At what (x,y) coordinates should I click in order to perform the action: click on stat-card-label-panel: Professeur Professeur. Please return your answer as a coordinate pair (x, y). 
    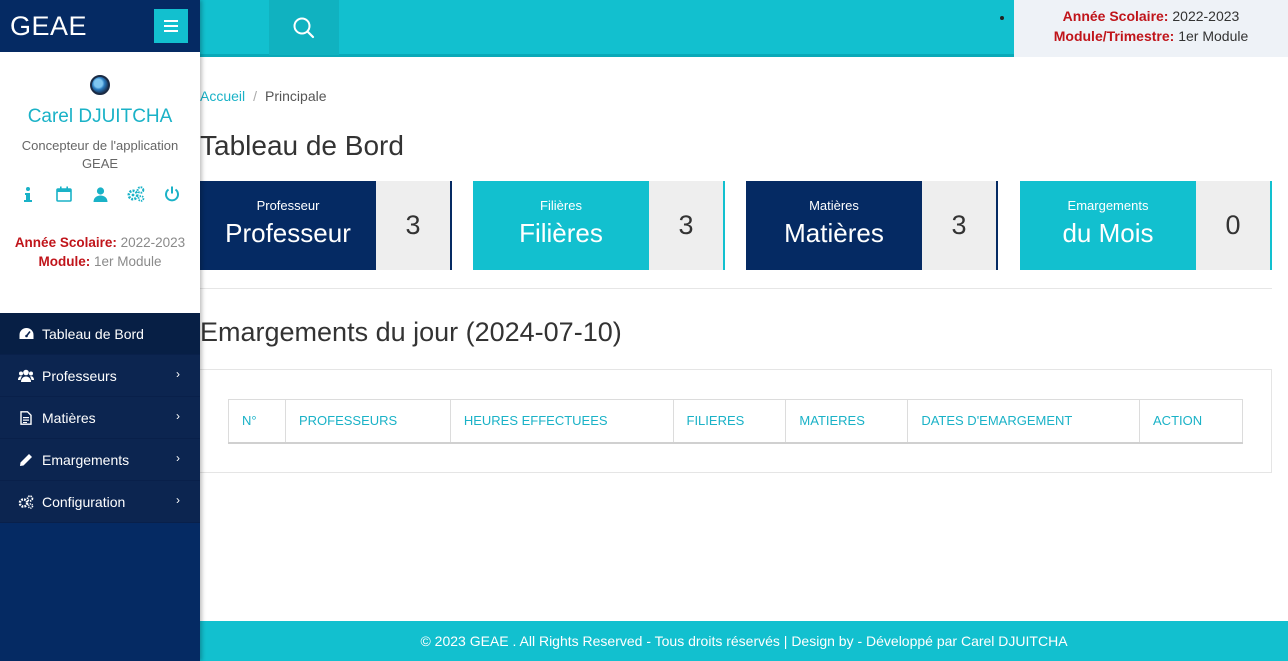
    Looking at the image, I should click on (288, 225).